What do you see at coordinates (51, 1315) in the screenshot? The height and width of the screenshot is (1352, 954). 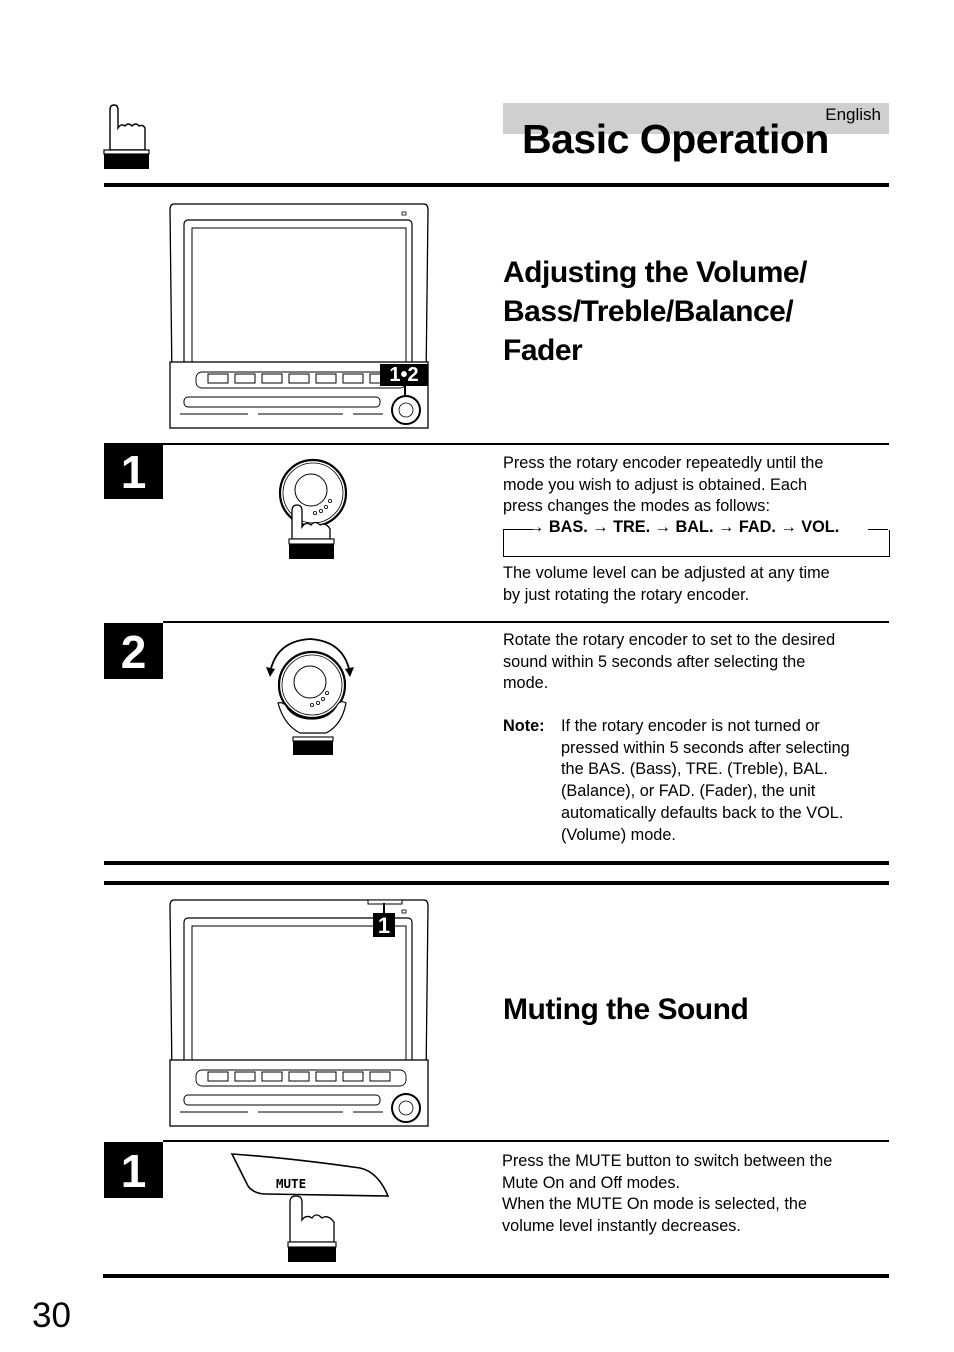 I see `page-number: 30` at bounding box center [51, 1315].